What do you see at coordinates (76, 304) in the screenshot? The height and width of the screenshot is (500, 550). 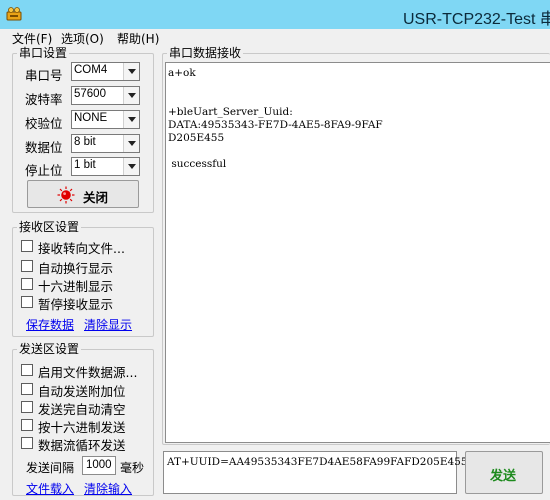 I see `pause-receive-label: 暂停接收显示` at bounding box center [76, 304].